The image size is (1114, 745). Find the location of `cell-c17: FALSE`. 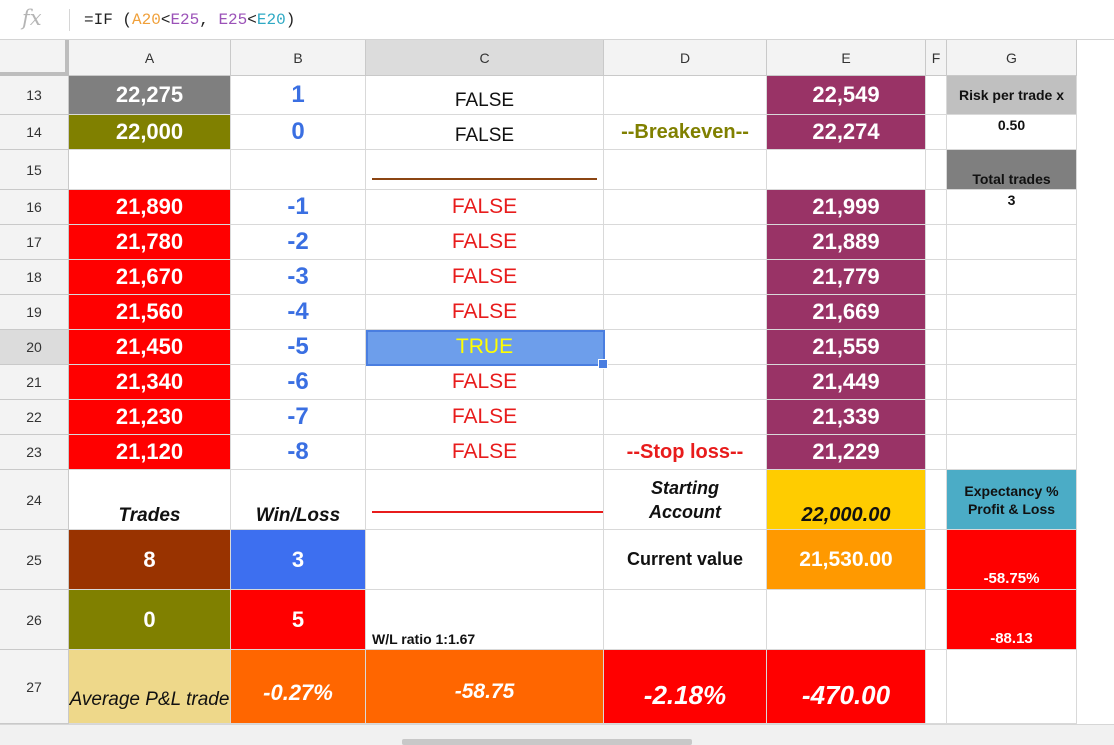

cell-c17: FALSE is located at coordinates (485, 242).